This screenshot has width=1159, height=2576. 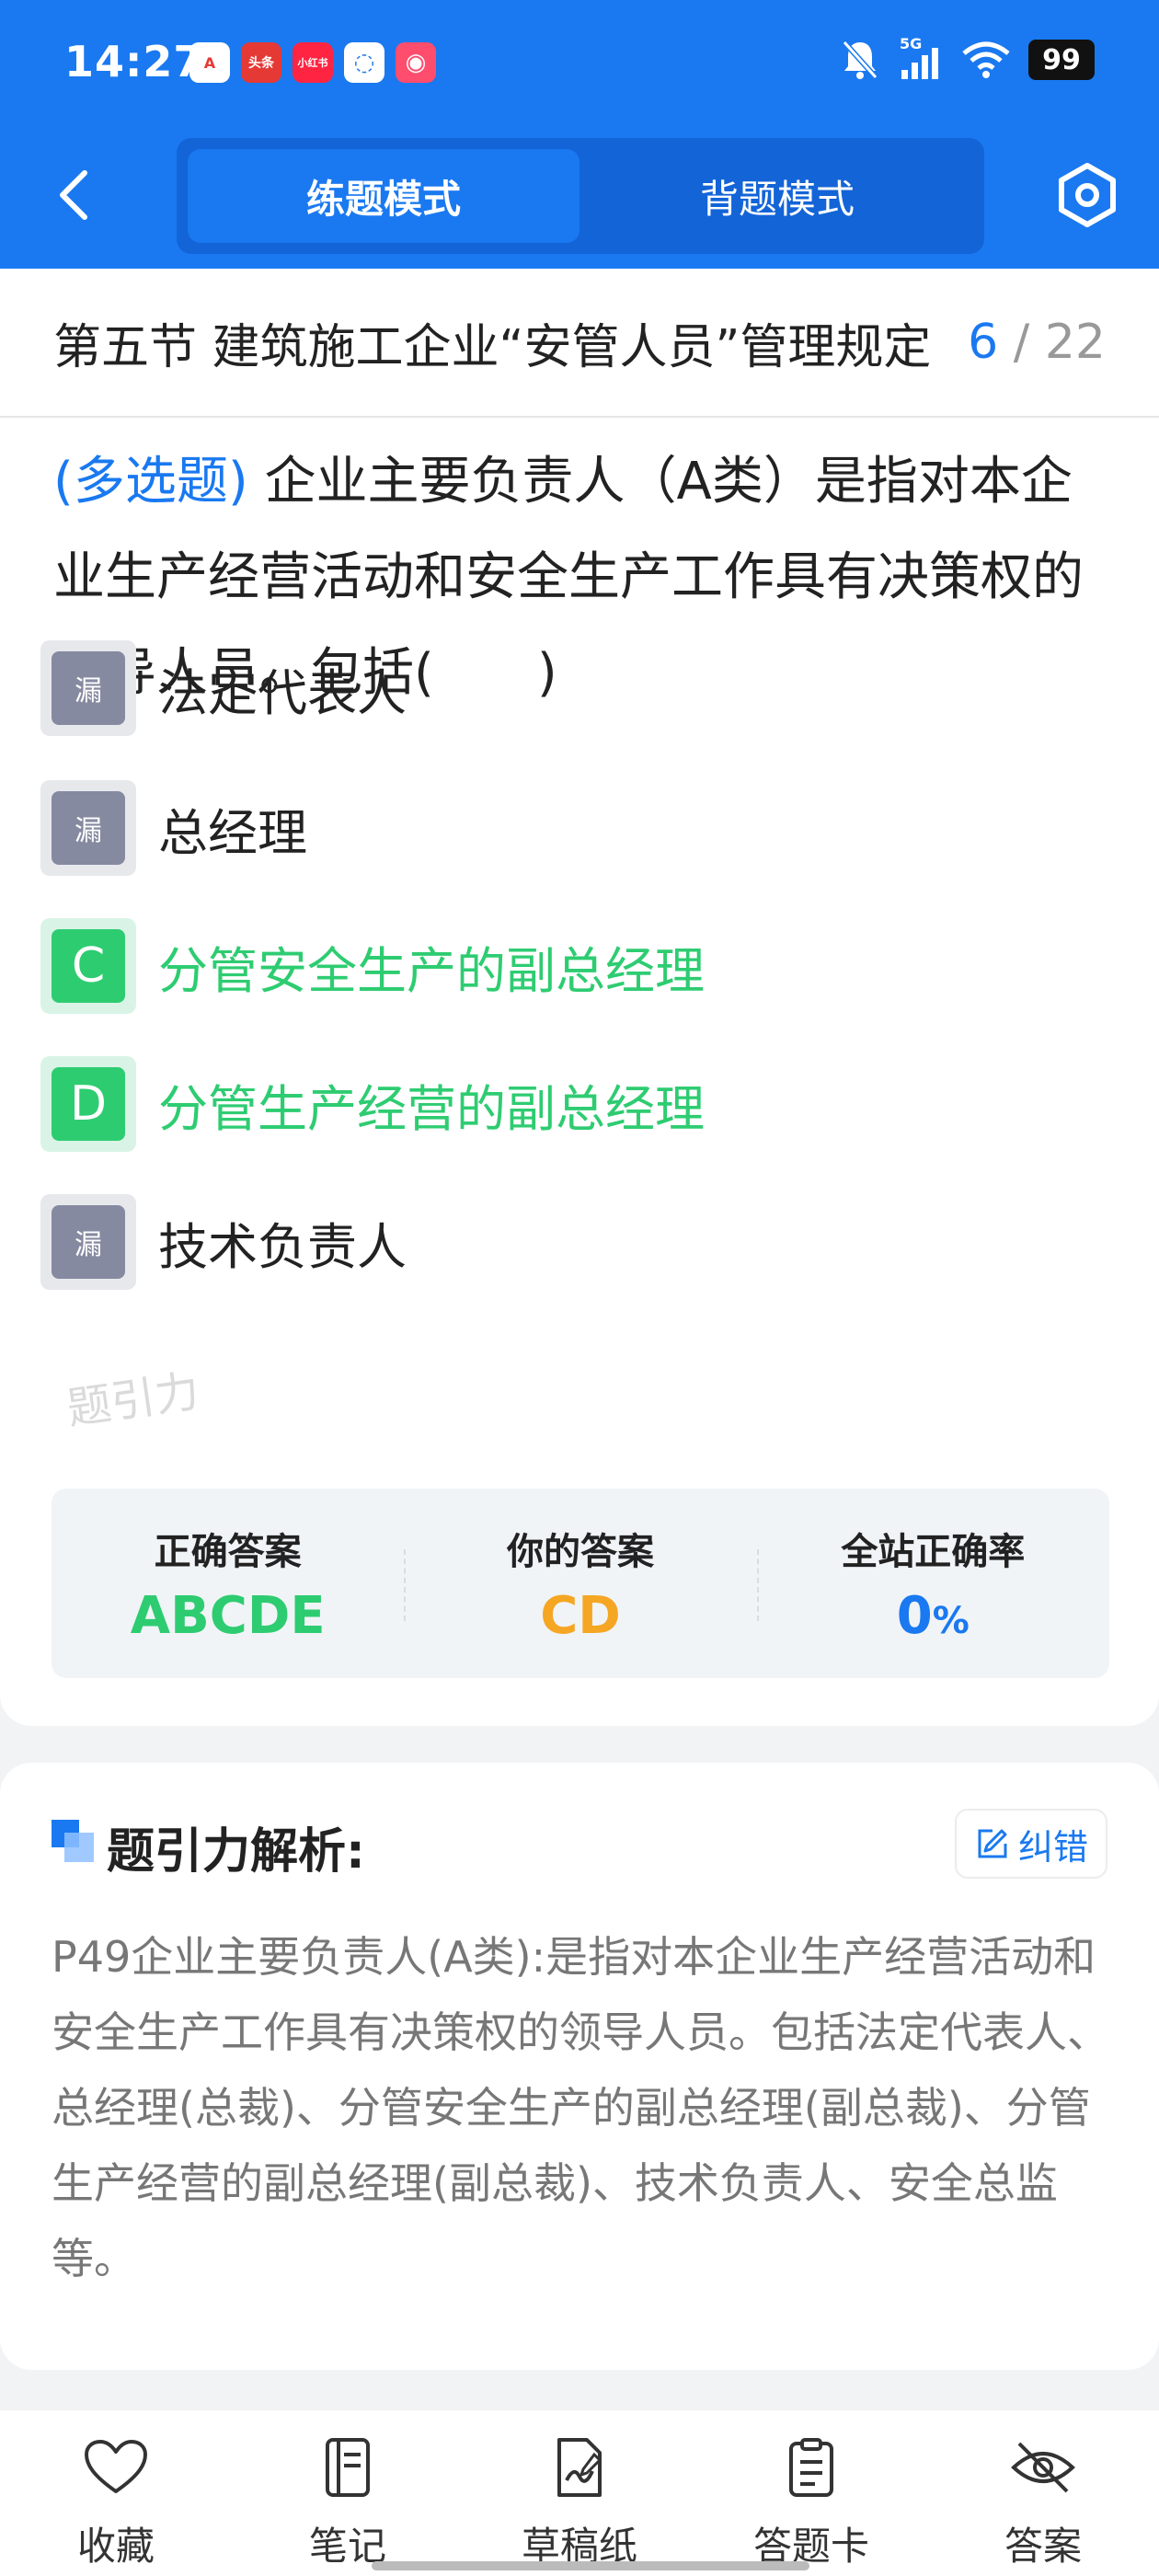 I want to click on answer-stats: 正确答案 ABCDE 你的答案 CD 全站正确率 0%, so click(x=580, y=1583).